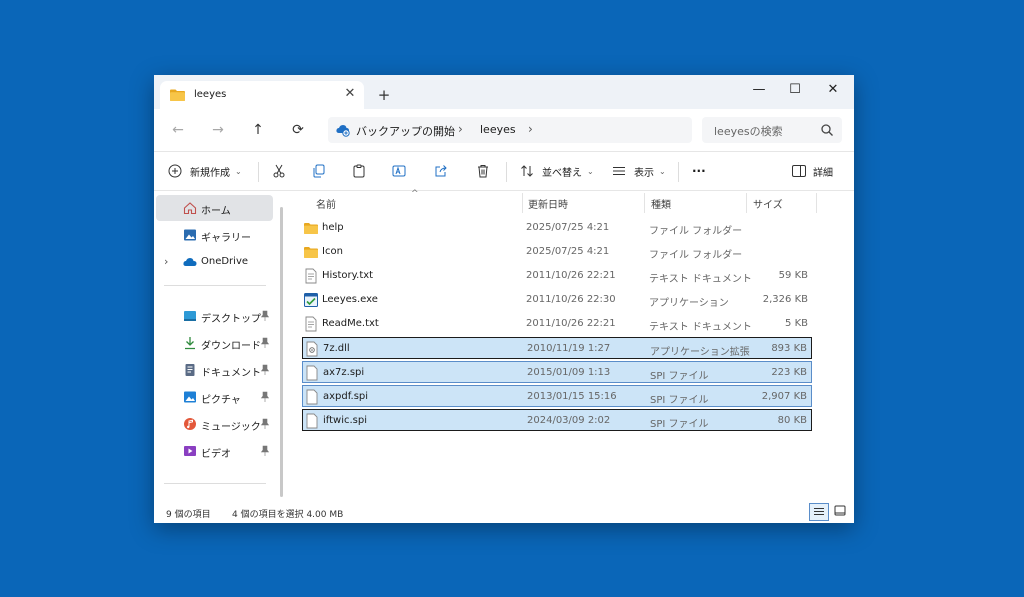 The width and height of the screenshot is (1024, 597). I want to click on sidebar-item-desktop: デスクトップ, so click(214, 316).